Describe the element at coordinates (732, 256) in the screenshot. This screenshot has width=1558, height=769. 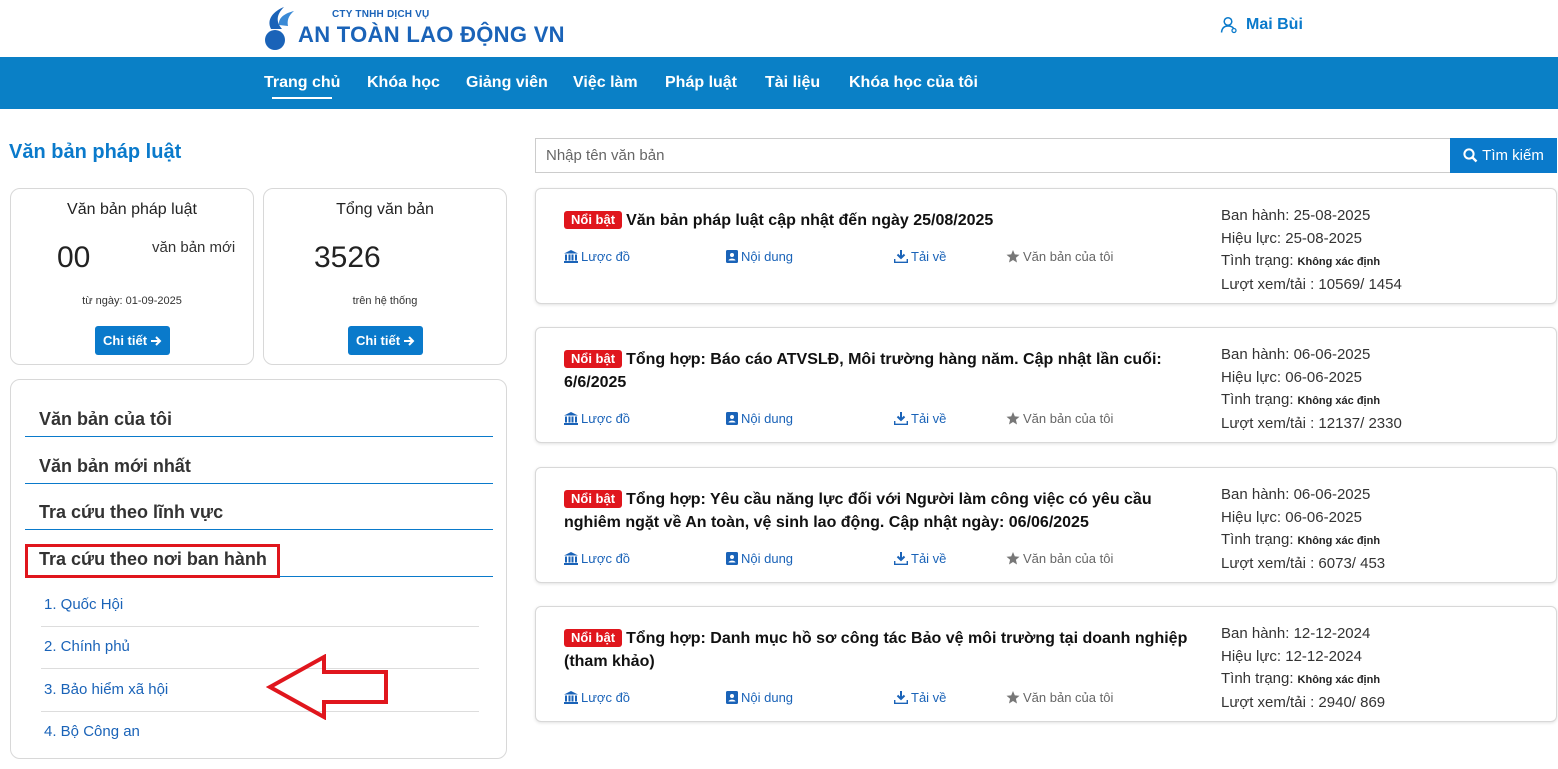
I see `contact-book-icon` at that location.